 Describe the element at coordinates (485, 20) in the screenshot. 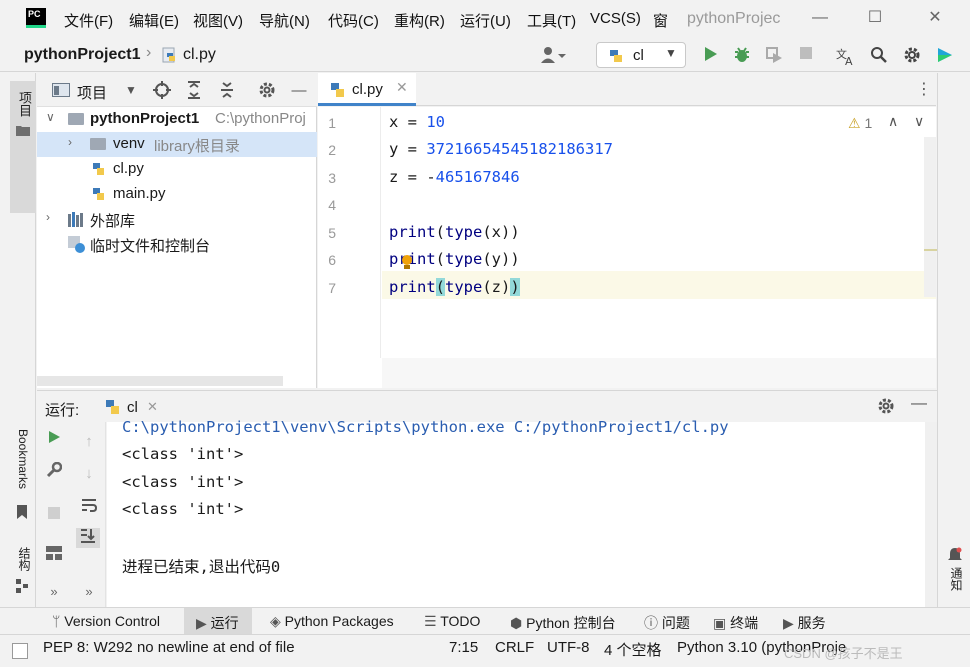

I see `menu-run: 运行(U)` at that location.